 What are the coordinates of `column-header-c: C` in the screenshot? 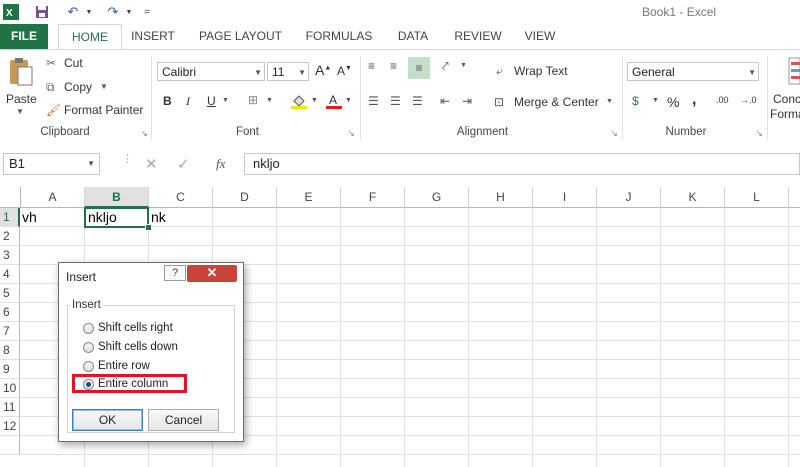 It's located at (181, 197).